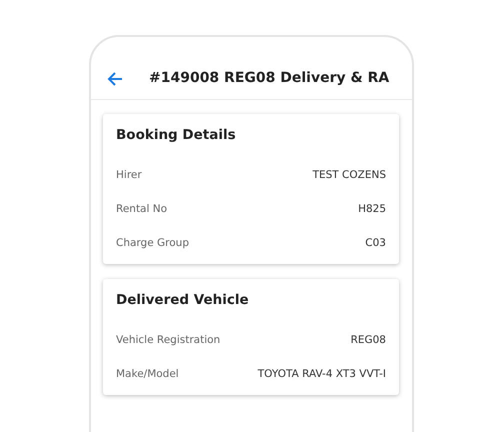 The height and width of the screenshot is (432, 502). Describe the element at coordinates (152, 243) in the screenshot. I see `field-label: Charge Group` at that location.